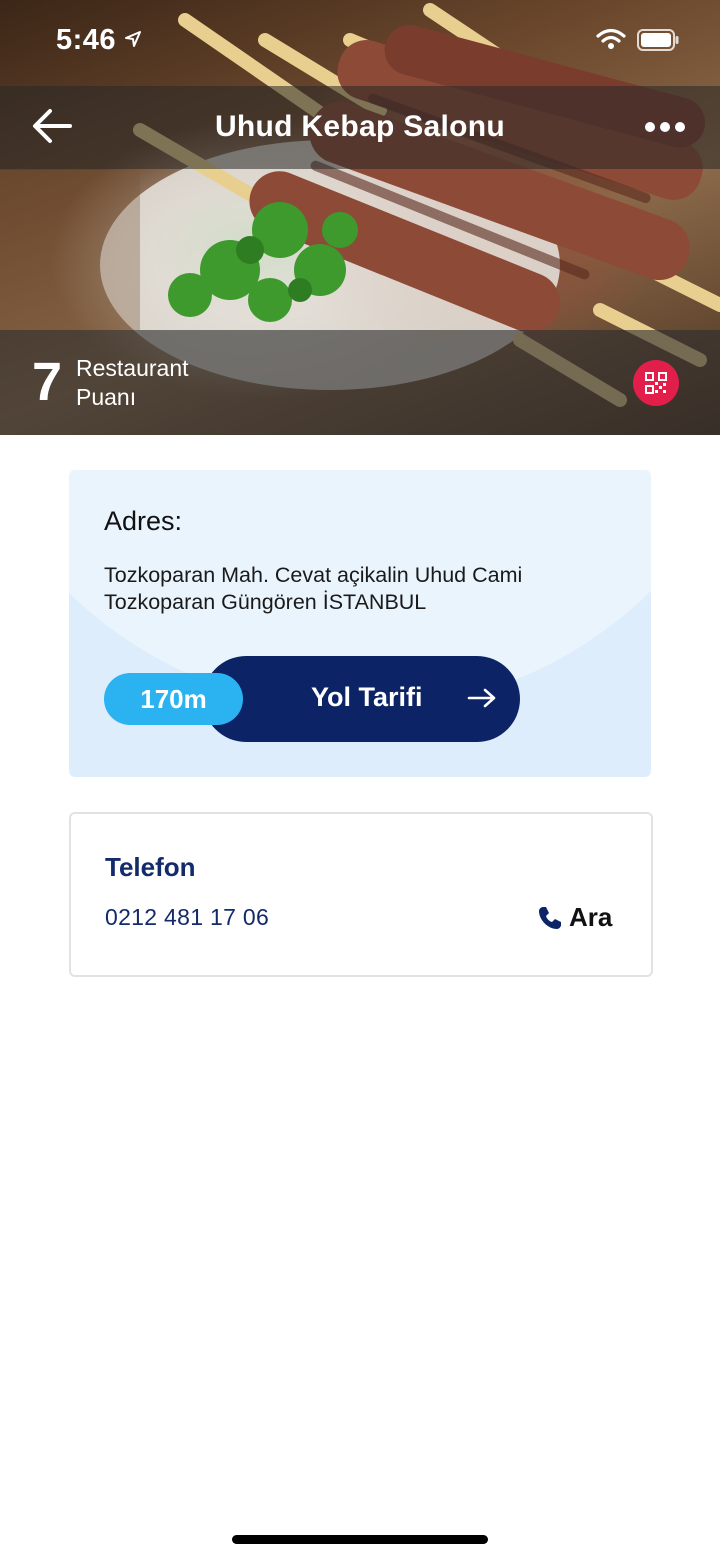  I want to click on qr-code-icon, so click(656, 383).